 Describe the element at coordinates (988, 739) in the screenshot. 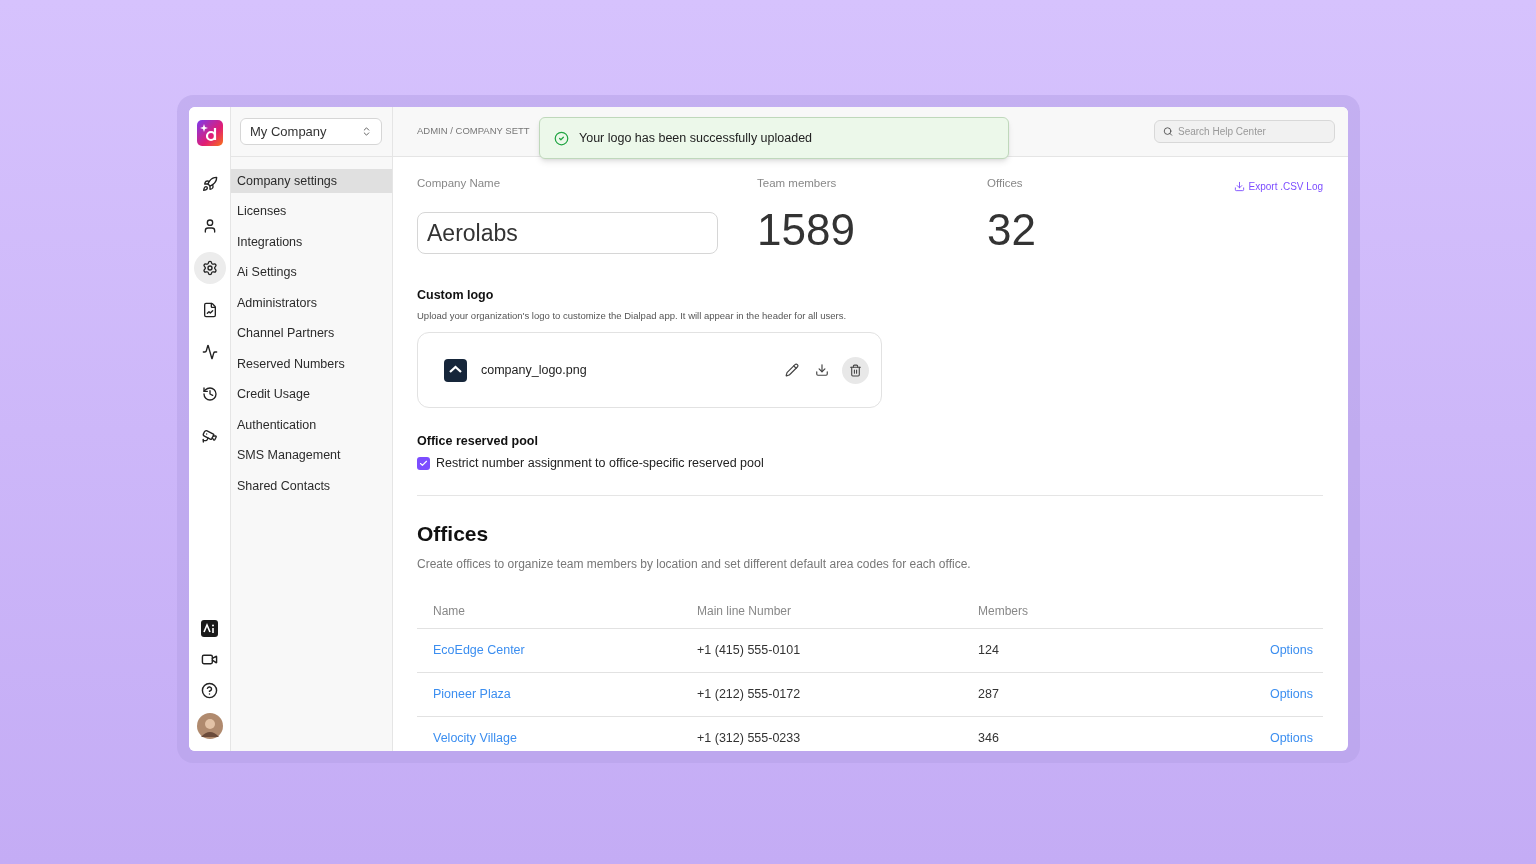

I see `table-cell-text: 346` at that location.